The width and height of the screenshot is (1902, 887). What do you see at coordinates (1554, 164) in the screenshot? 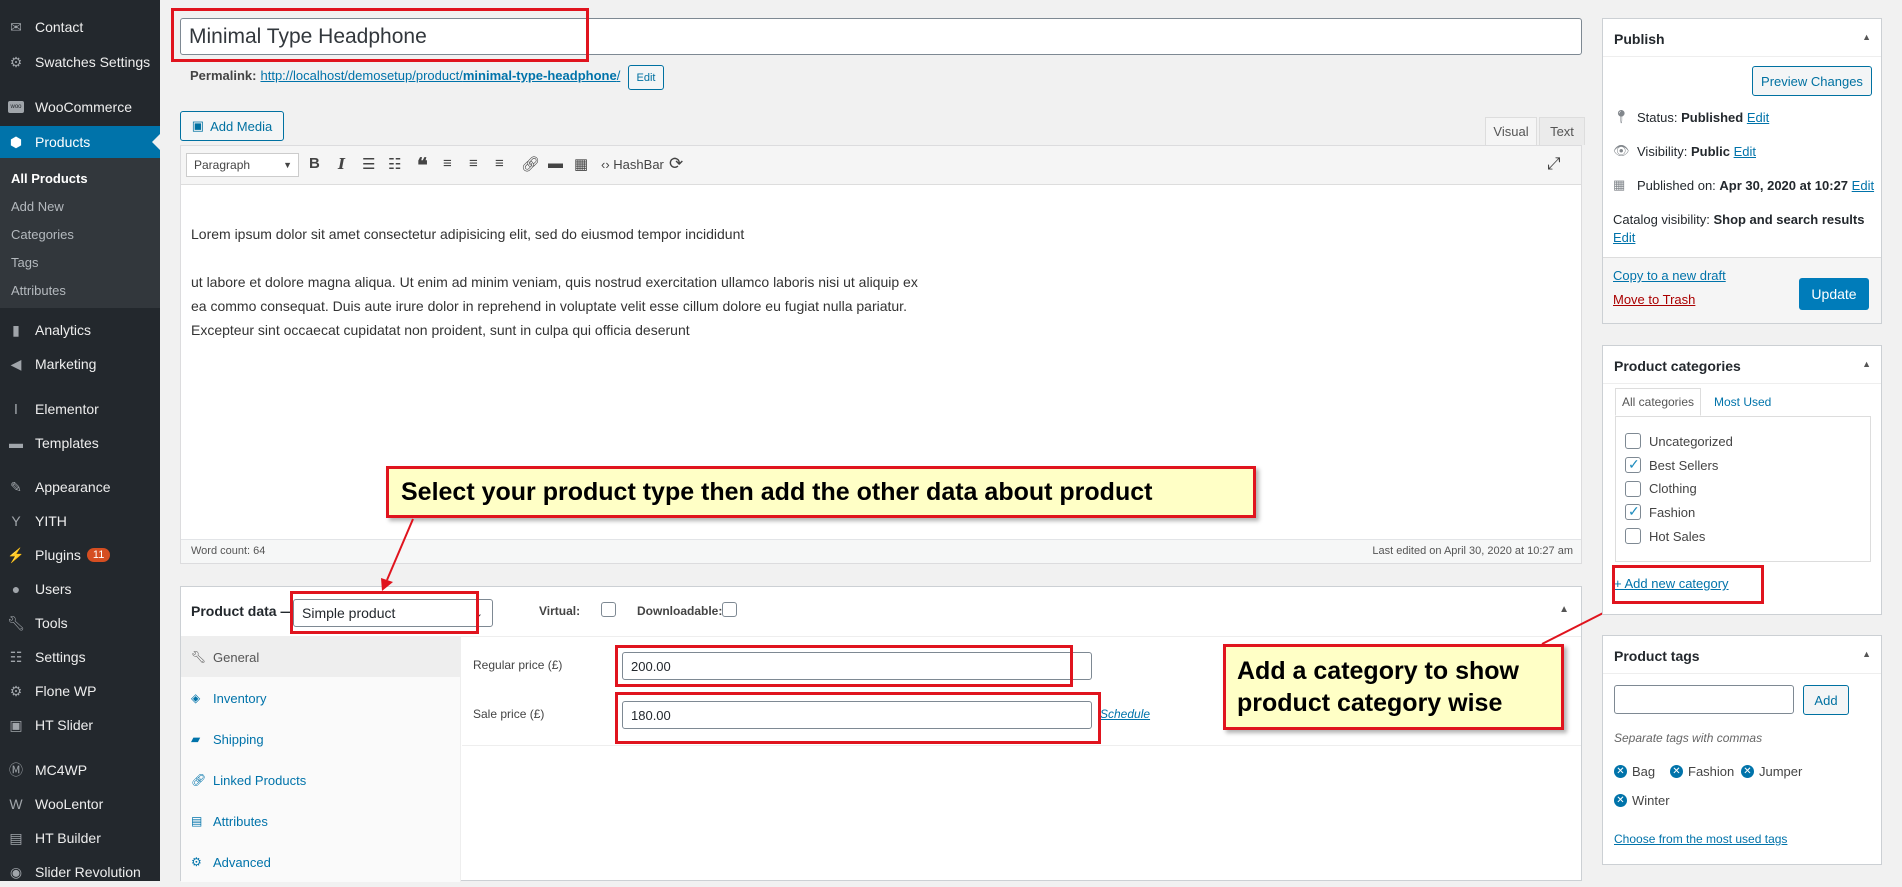
I see `fullscreen-icon: ⤢` at bounding box center [1554, 164].